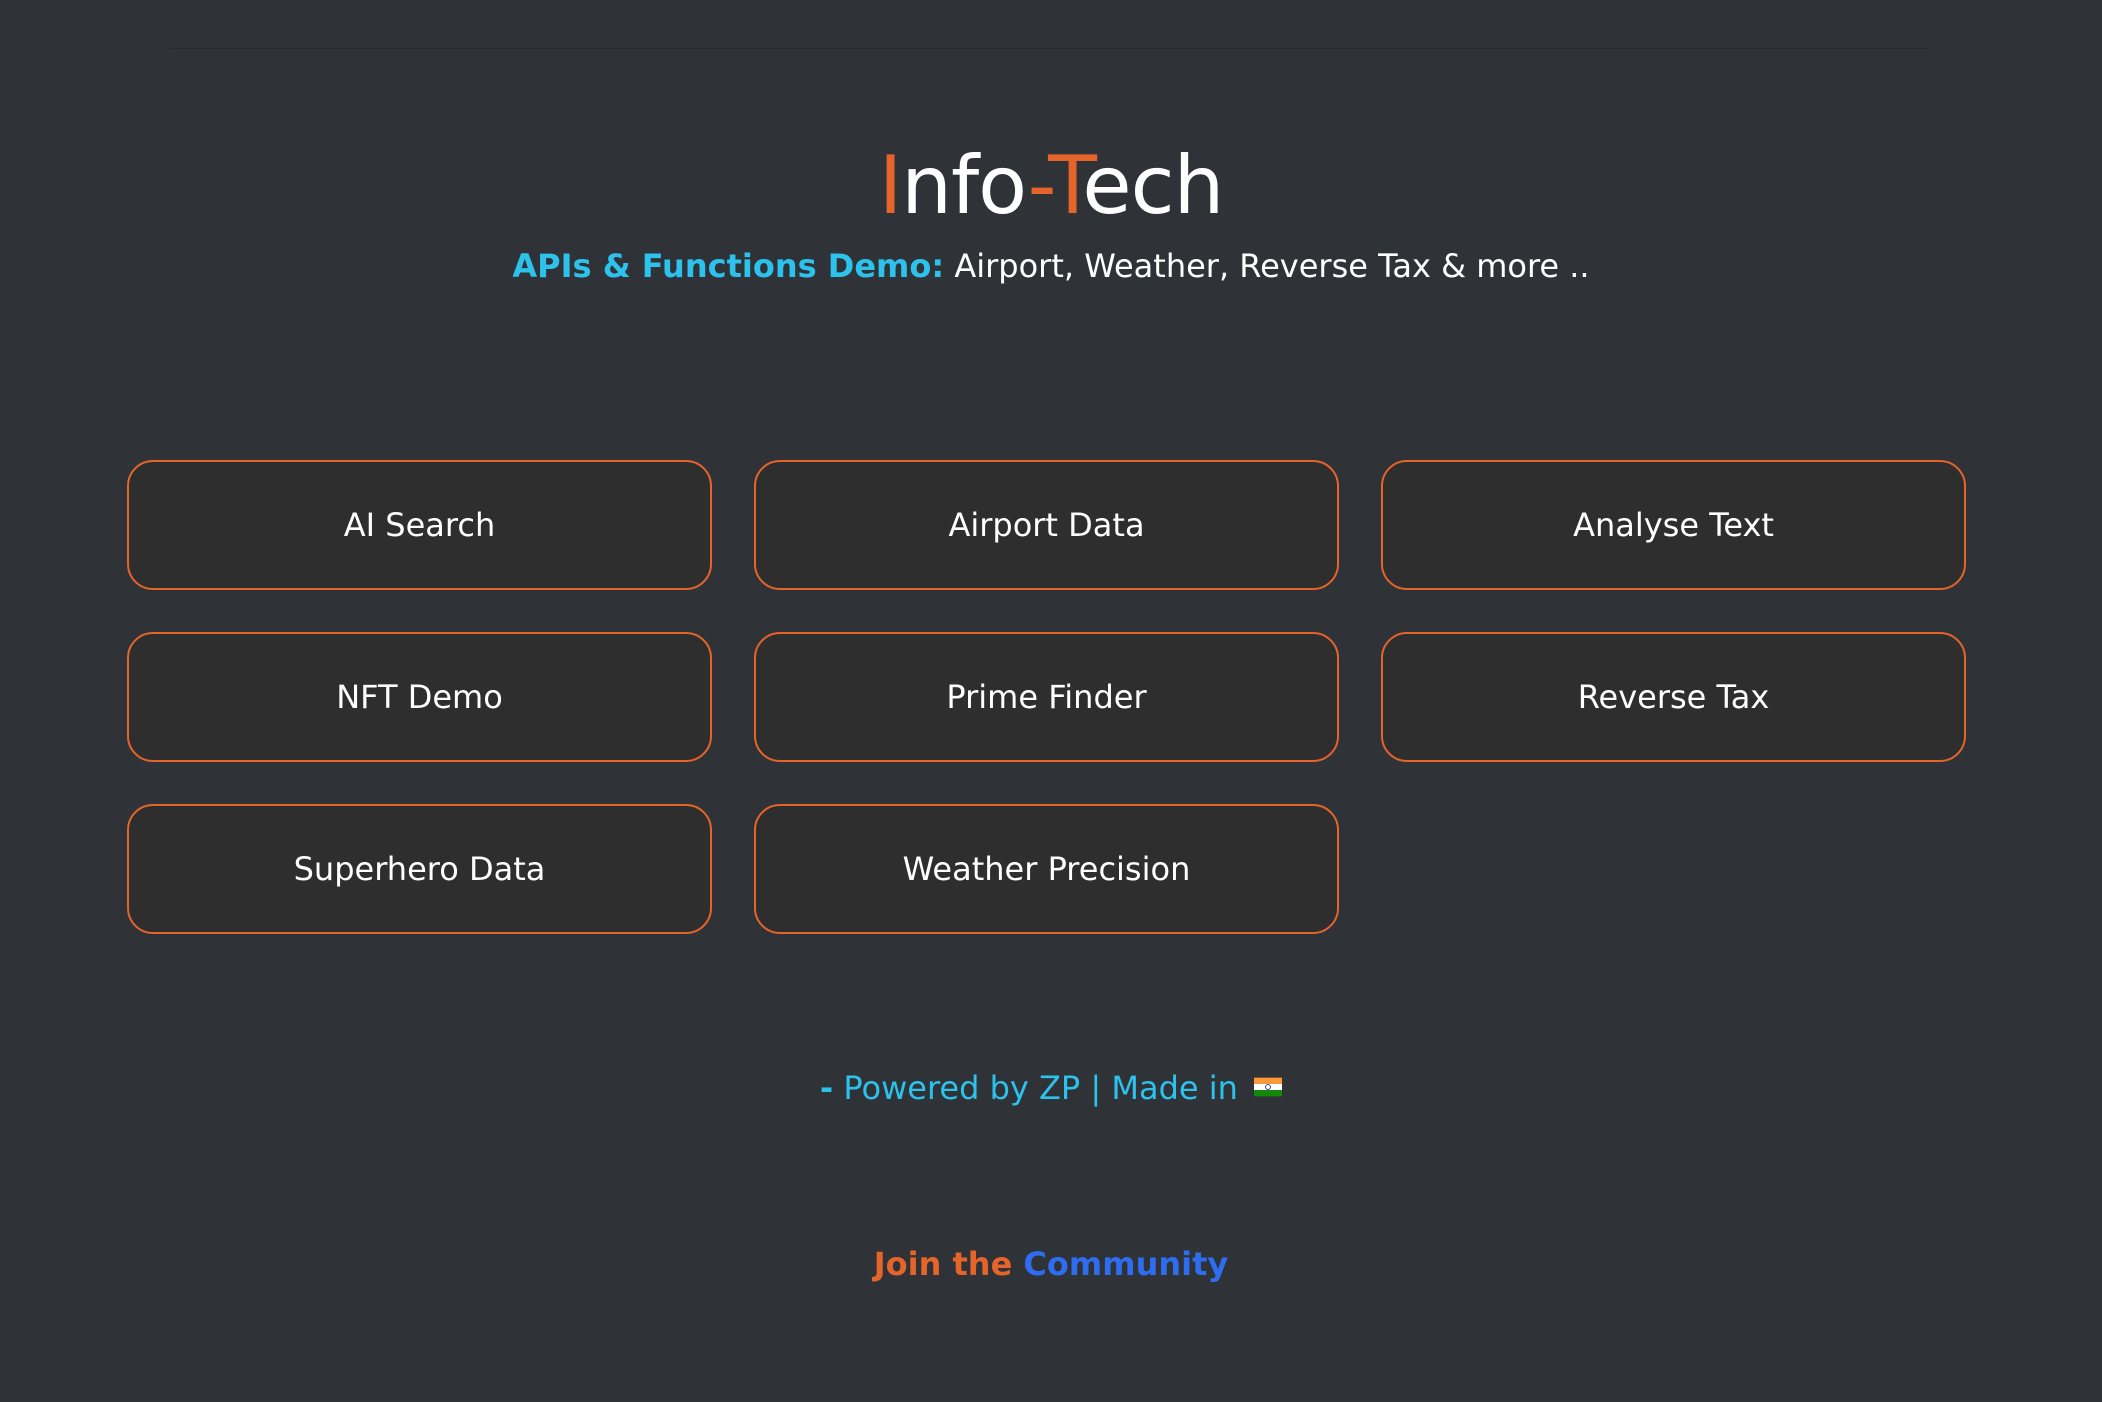  Describe the element at coordinates (419, 697) in the screenshot. I see `nft-demo-button: NFT Demo` at that location.